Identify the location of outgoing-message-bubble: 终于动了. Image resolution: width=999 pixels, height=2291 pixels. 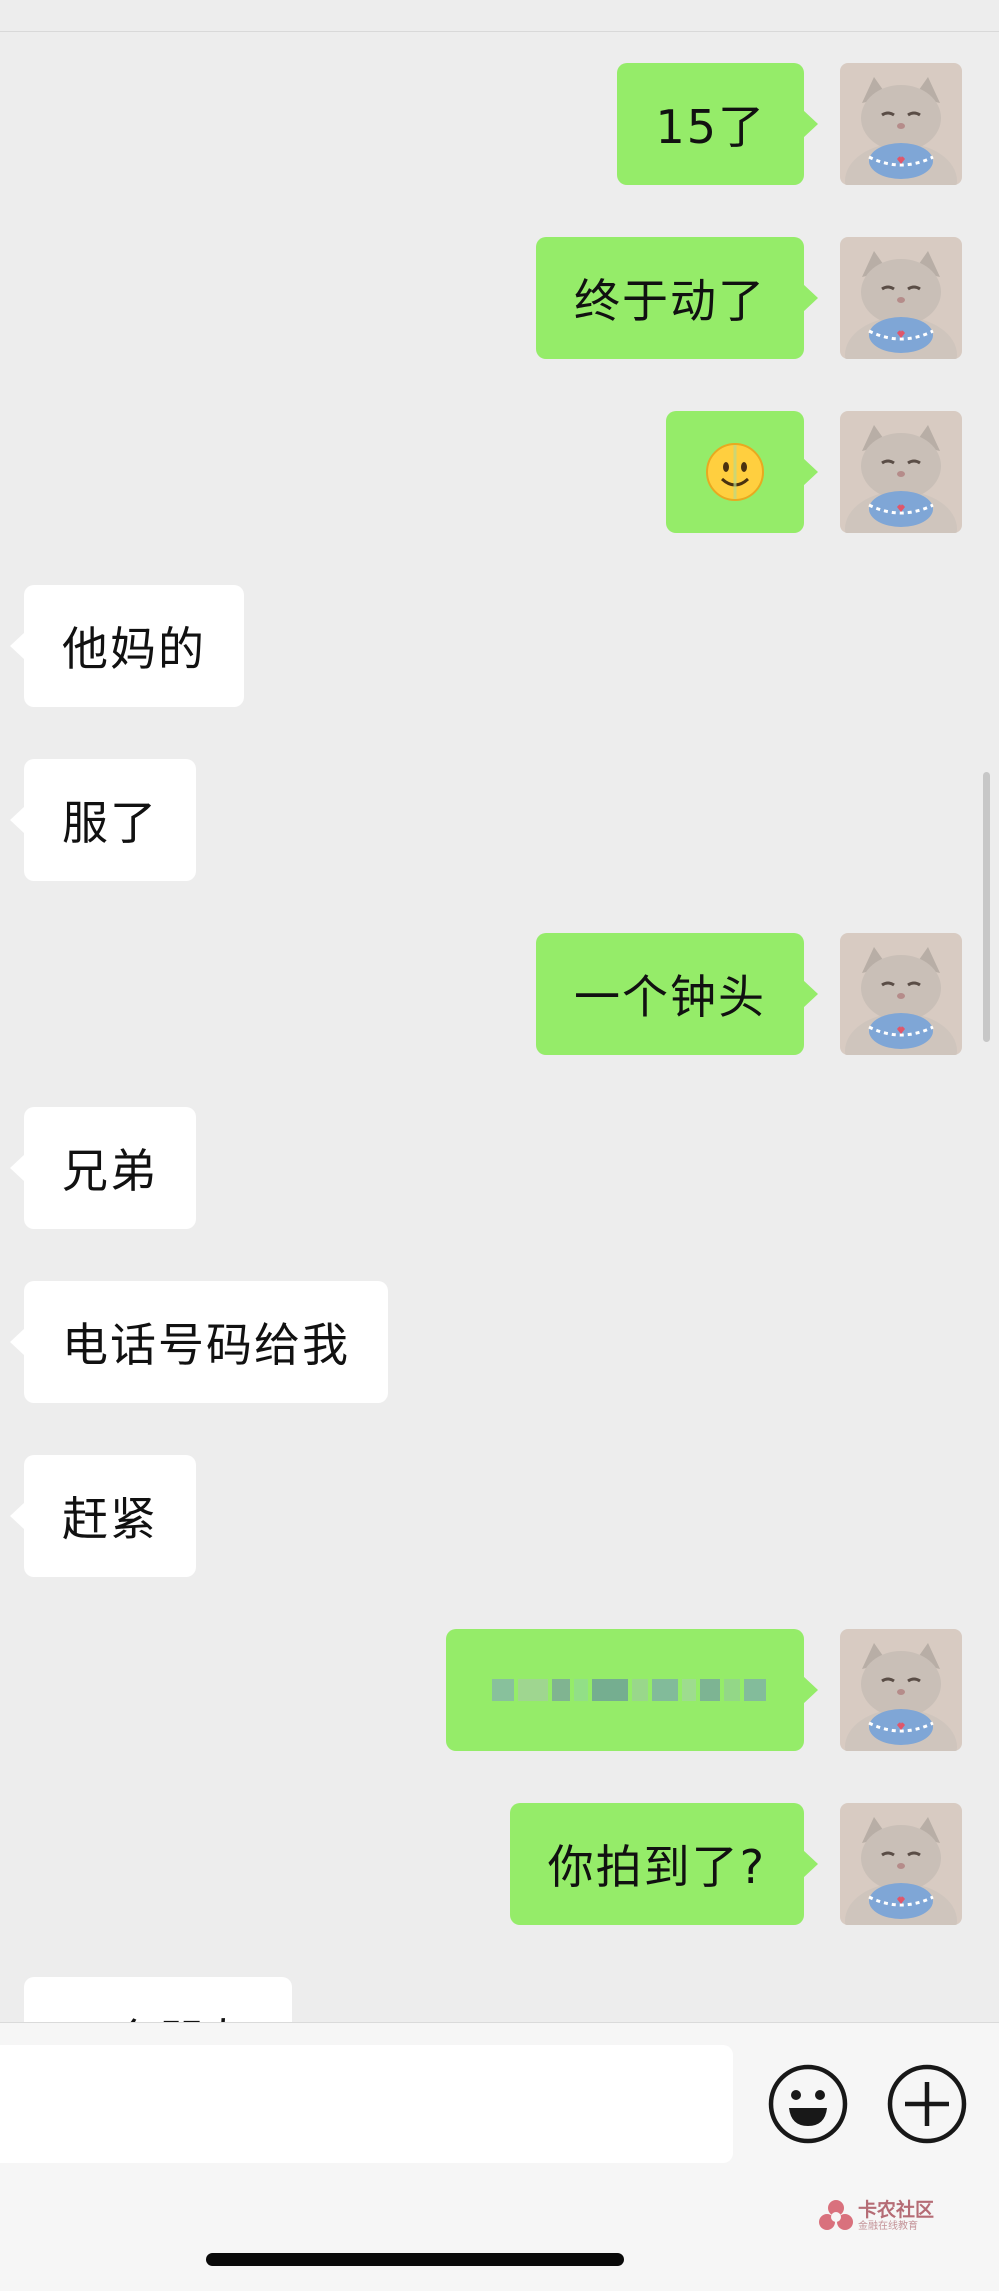
(677, 298).